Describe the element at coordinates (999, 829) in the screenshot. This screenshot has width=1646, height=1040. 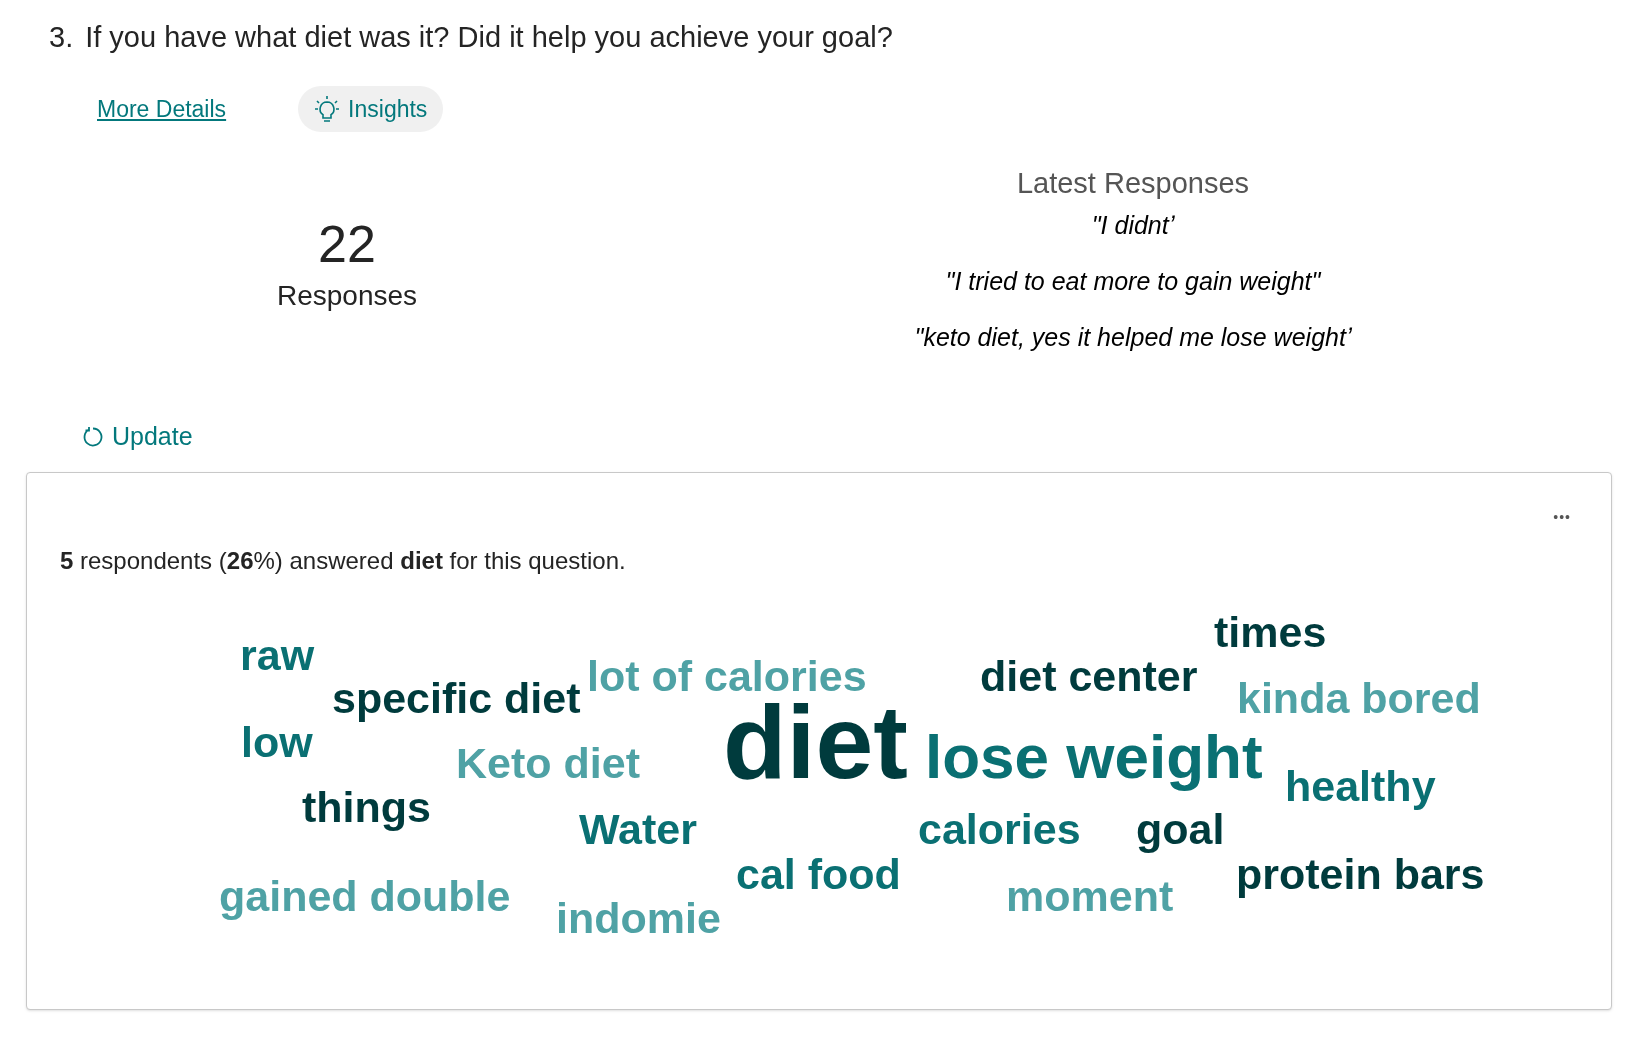
I see `cloud-word: calories` at that location.